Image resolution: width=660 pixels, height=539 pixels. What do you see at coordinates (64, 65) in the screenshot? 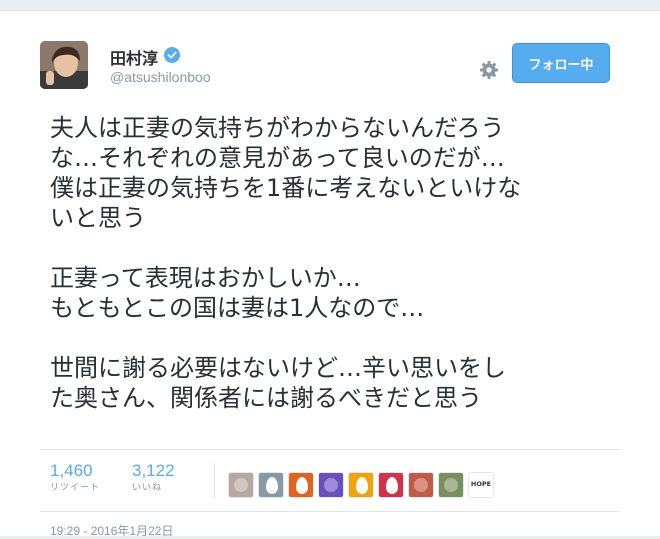
I see `user-avatar` at bounding box center [64, 65].